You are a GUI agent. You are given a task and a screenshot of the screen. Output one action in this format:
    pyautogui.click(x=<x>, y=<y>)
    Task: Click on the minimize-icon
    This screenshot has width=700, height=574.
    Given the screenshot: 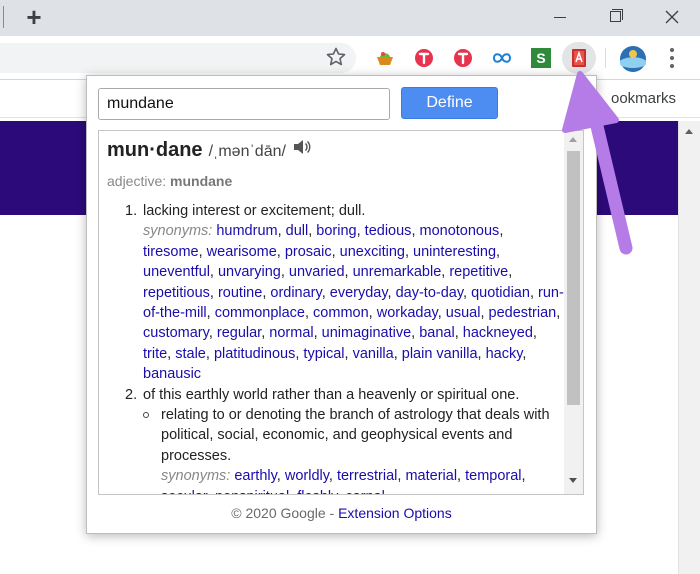 What is the action you would take?
    pyautogui.click(x=560, y=17)
    